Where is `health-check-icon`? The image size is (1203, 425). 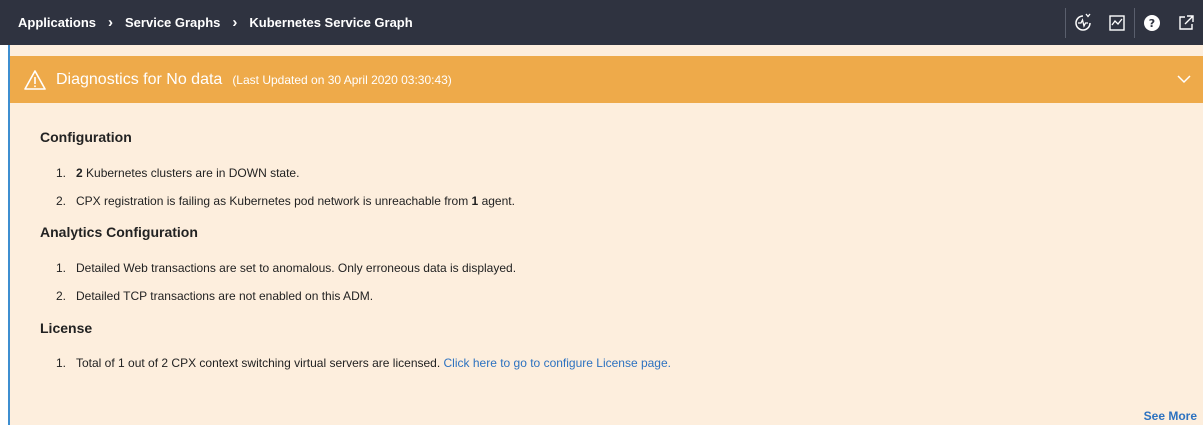
health-check-icon is located at coordinates (1083, 22).